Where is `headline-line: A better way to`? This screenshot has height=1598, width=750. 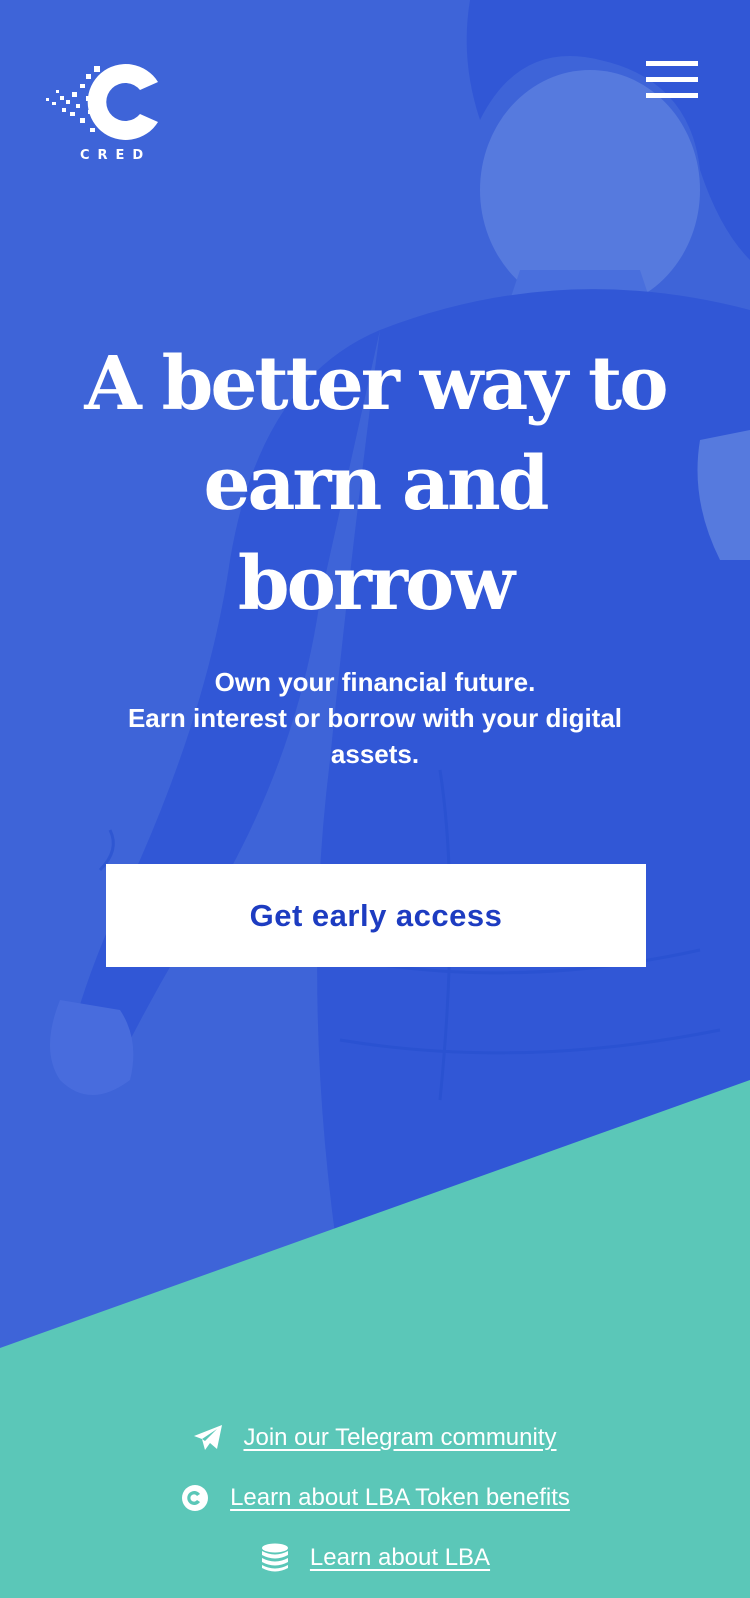 headline-line: A better way to is located at coordinates (376, 384).